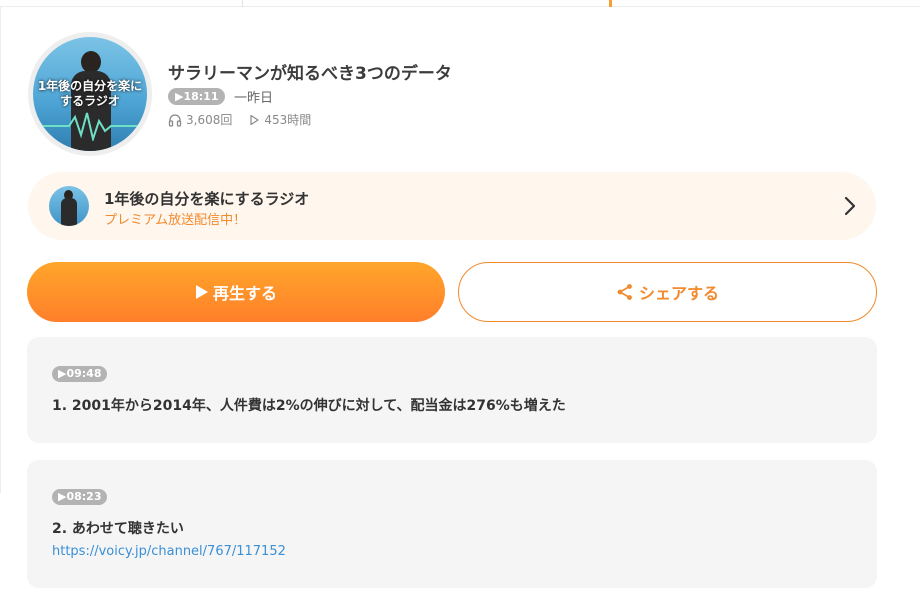 The image size is (920, 616). I want to click on chapter-timestamp: ▶09:48, so click(80, 374).